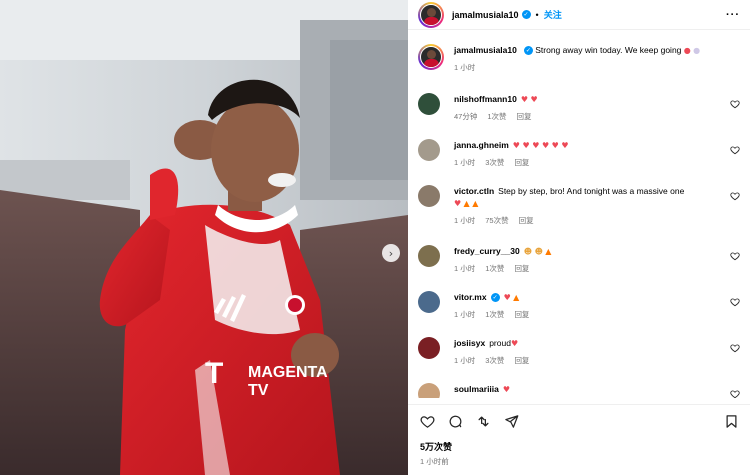  What do you see at coordinates (731, 421) in the screenshot?
I see `bookmark-icon` at bounding box center [731, 421].